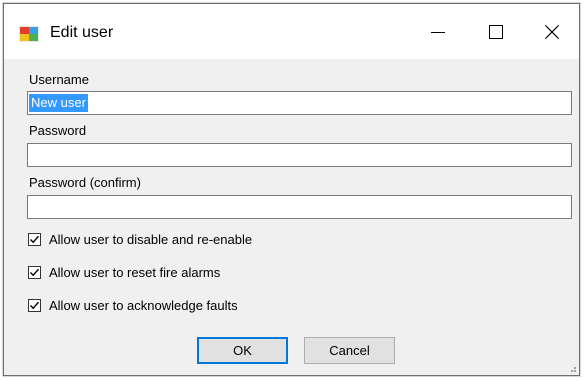 The width and height of the screenshot is (585, 381). What do you see at coordinates (58, 103) in the screenshot?
I see `username-value: New user` at bounding box center [58, 103].